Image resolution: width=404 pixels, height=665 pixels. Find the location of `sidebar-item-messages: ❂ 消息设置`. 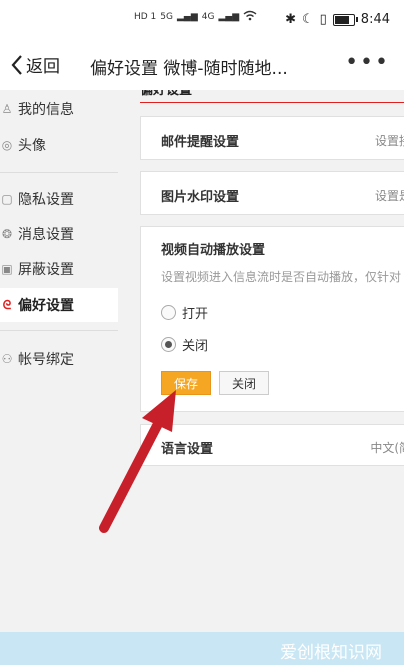

sidebar-item-messages: ❂ 消息设置 is located at coordinates (59, 234).